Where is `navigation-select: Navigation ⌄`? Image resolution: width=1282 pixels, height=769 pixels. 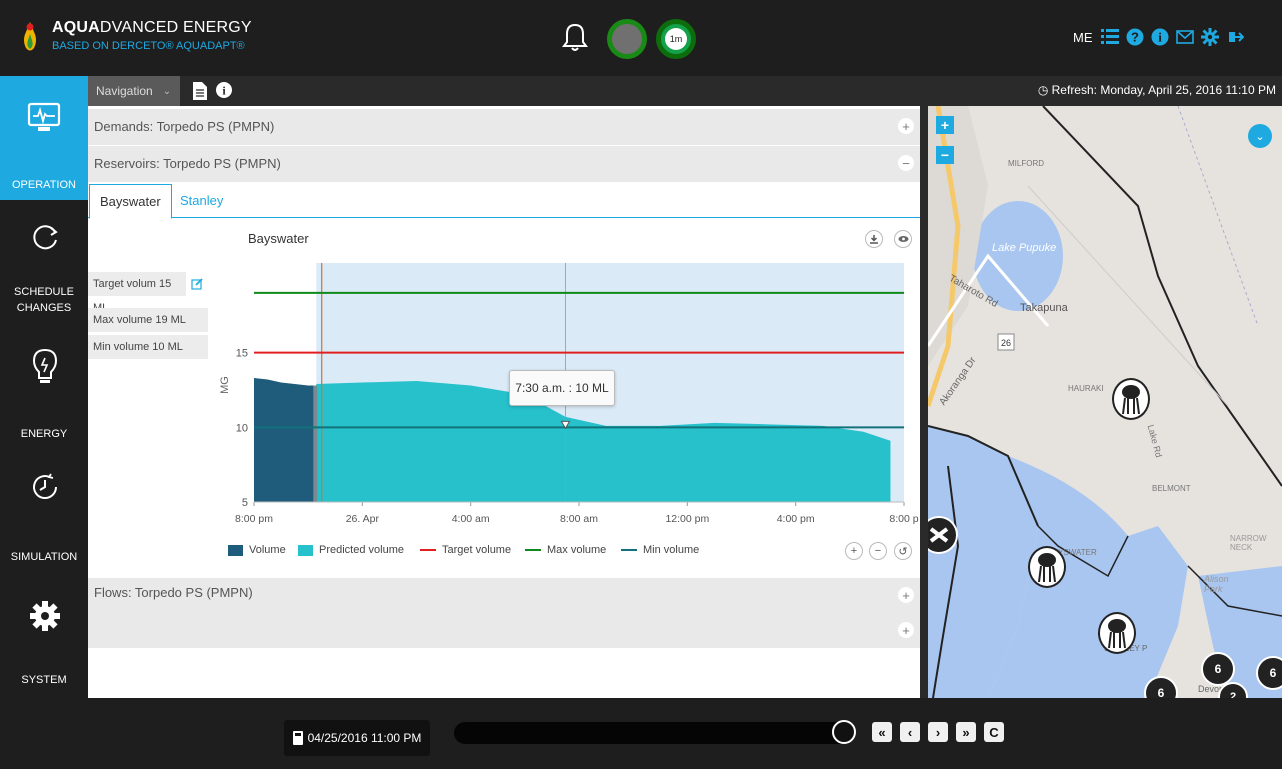
navigation-select: Navigation ⌄ is located at coordinates (134, 91).